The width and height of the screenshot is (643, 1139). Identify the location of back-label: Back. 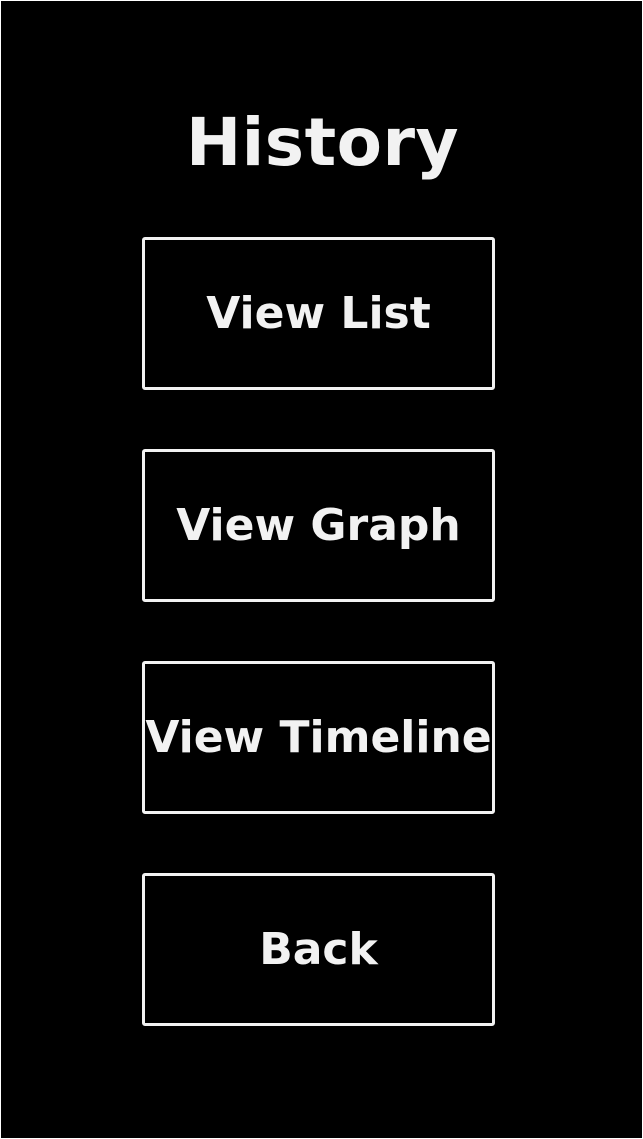
(318, 949).